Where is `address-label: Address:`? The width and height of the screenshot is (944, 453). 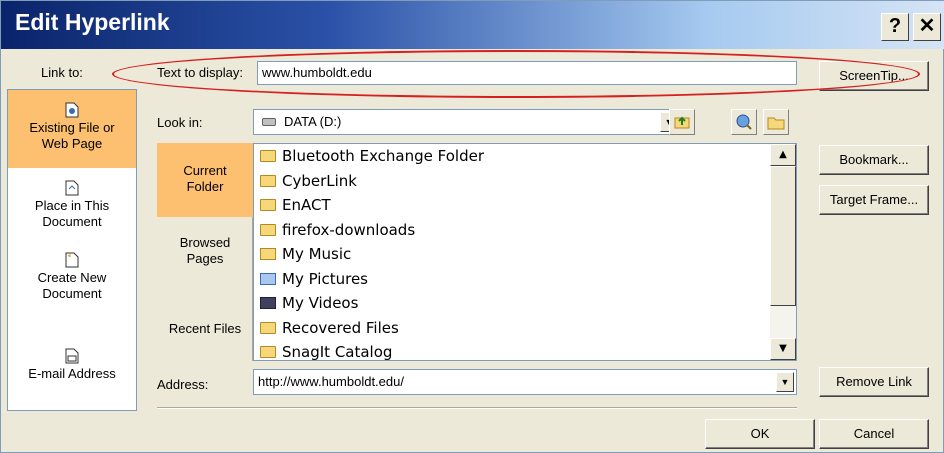
address-label: Address: is located at coordinates (183, 384).